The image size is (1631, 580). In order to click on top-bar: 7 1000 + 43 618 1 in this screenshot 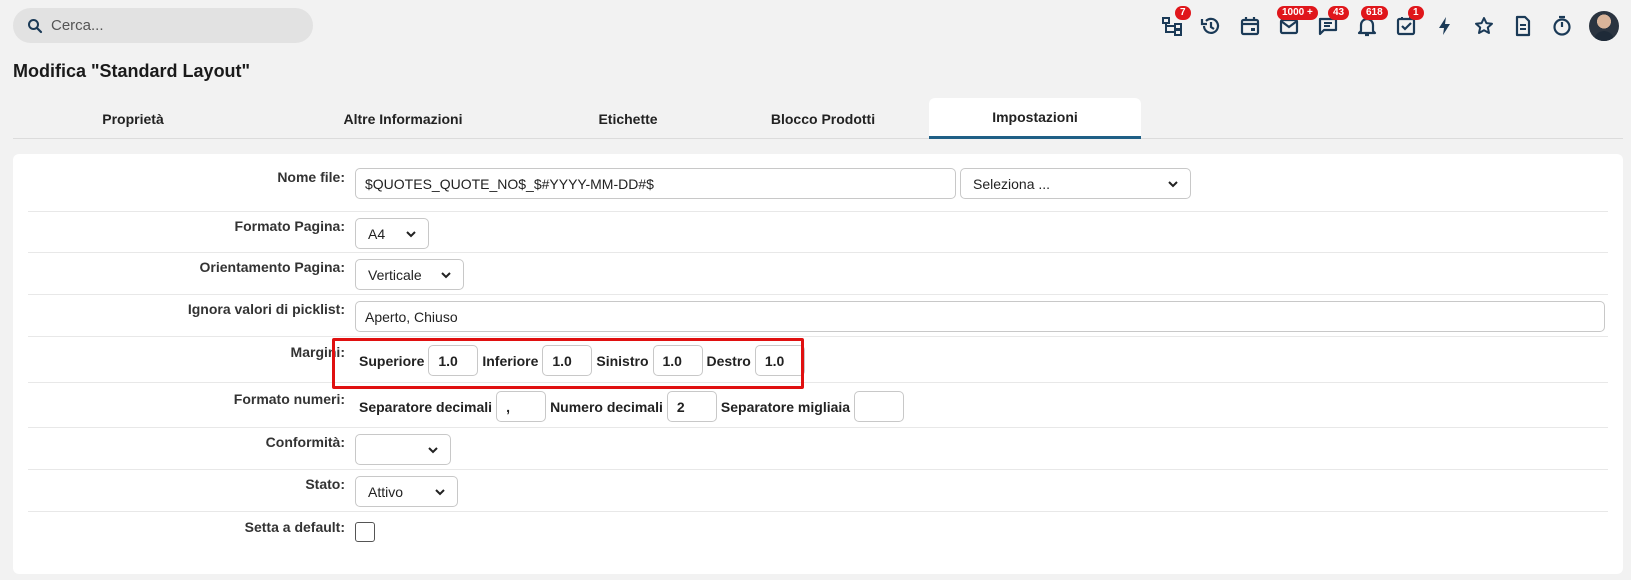, I will do `click(815, 26)`.